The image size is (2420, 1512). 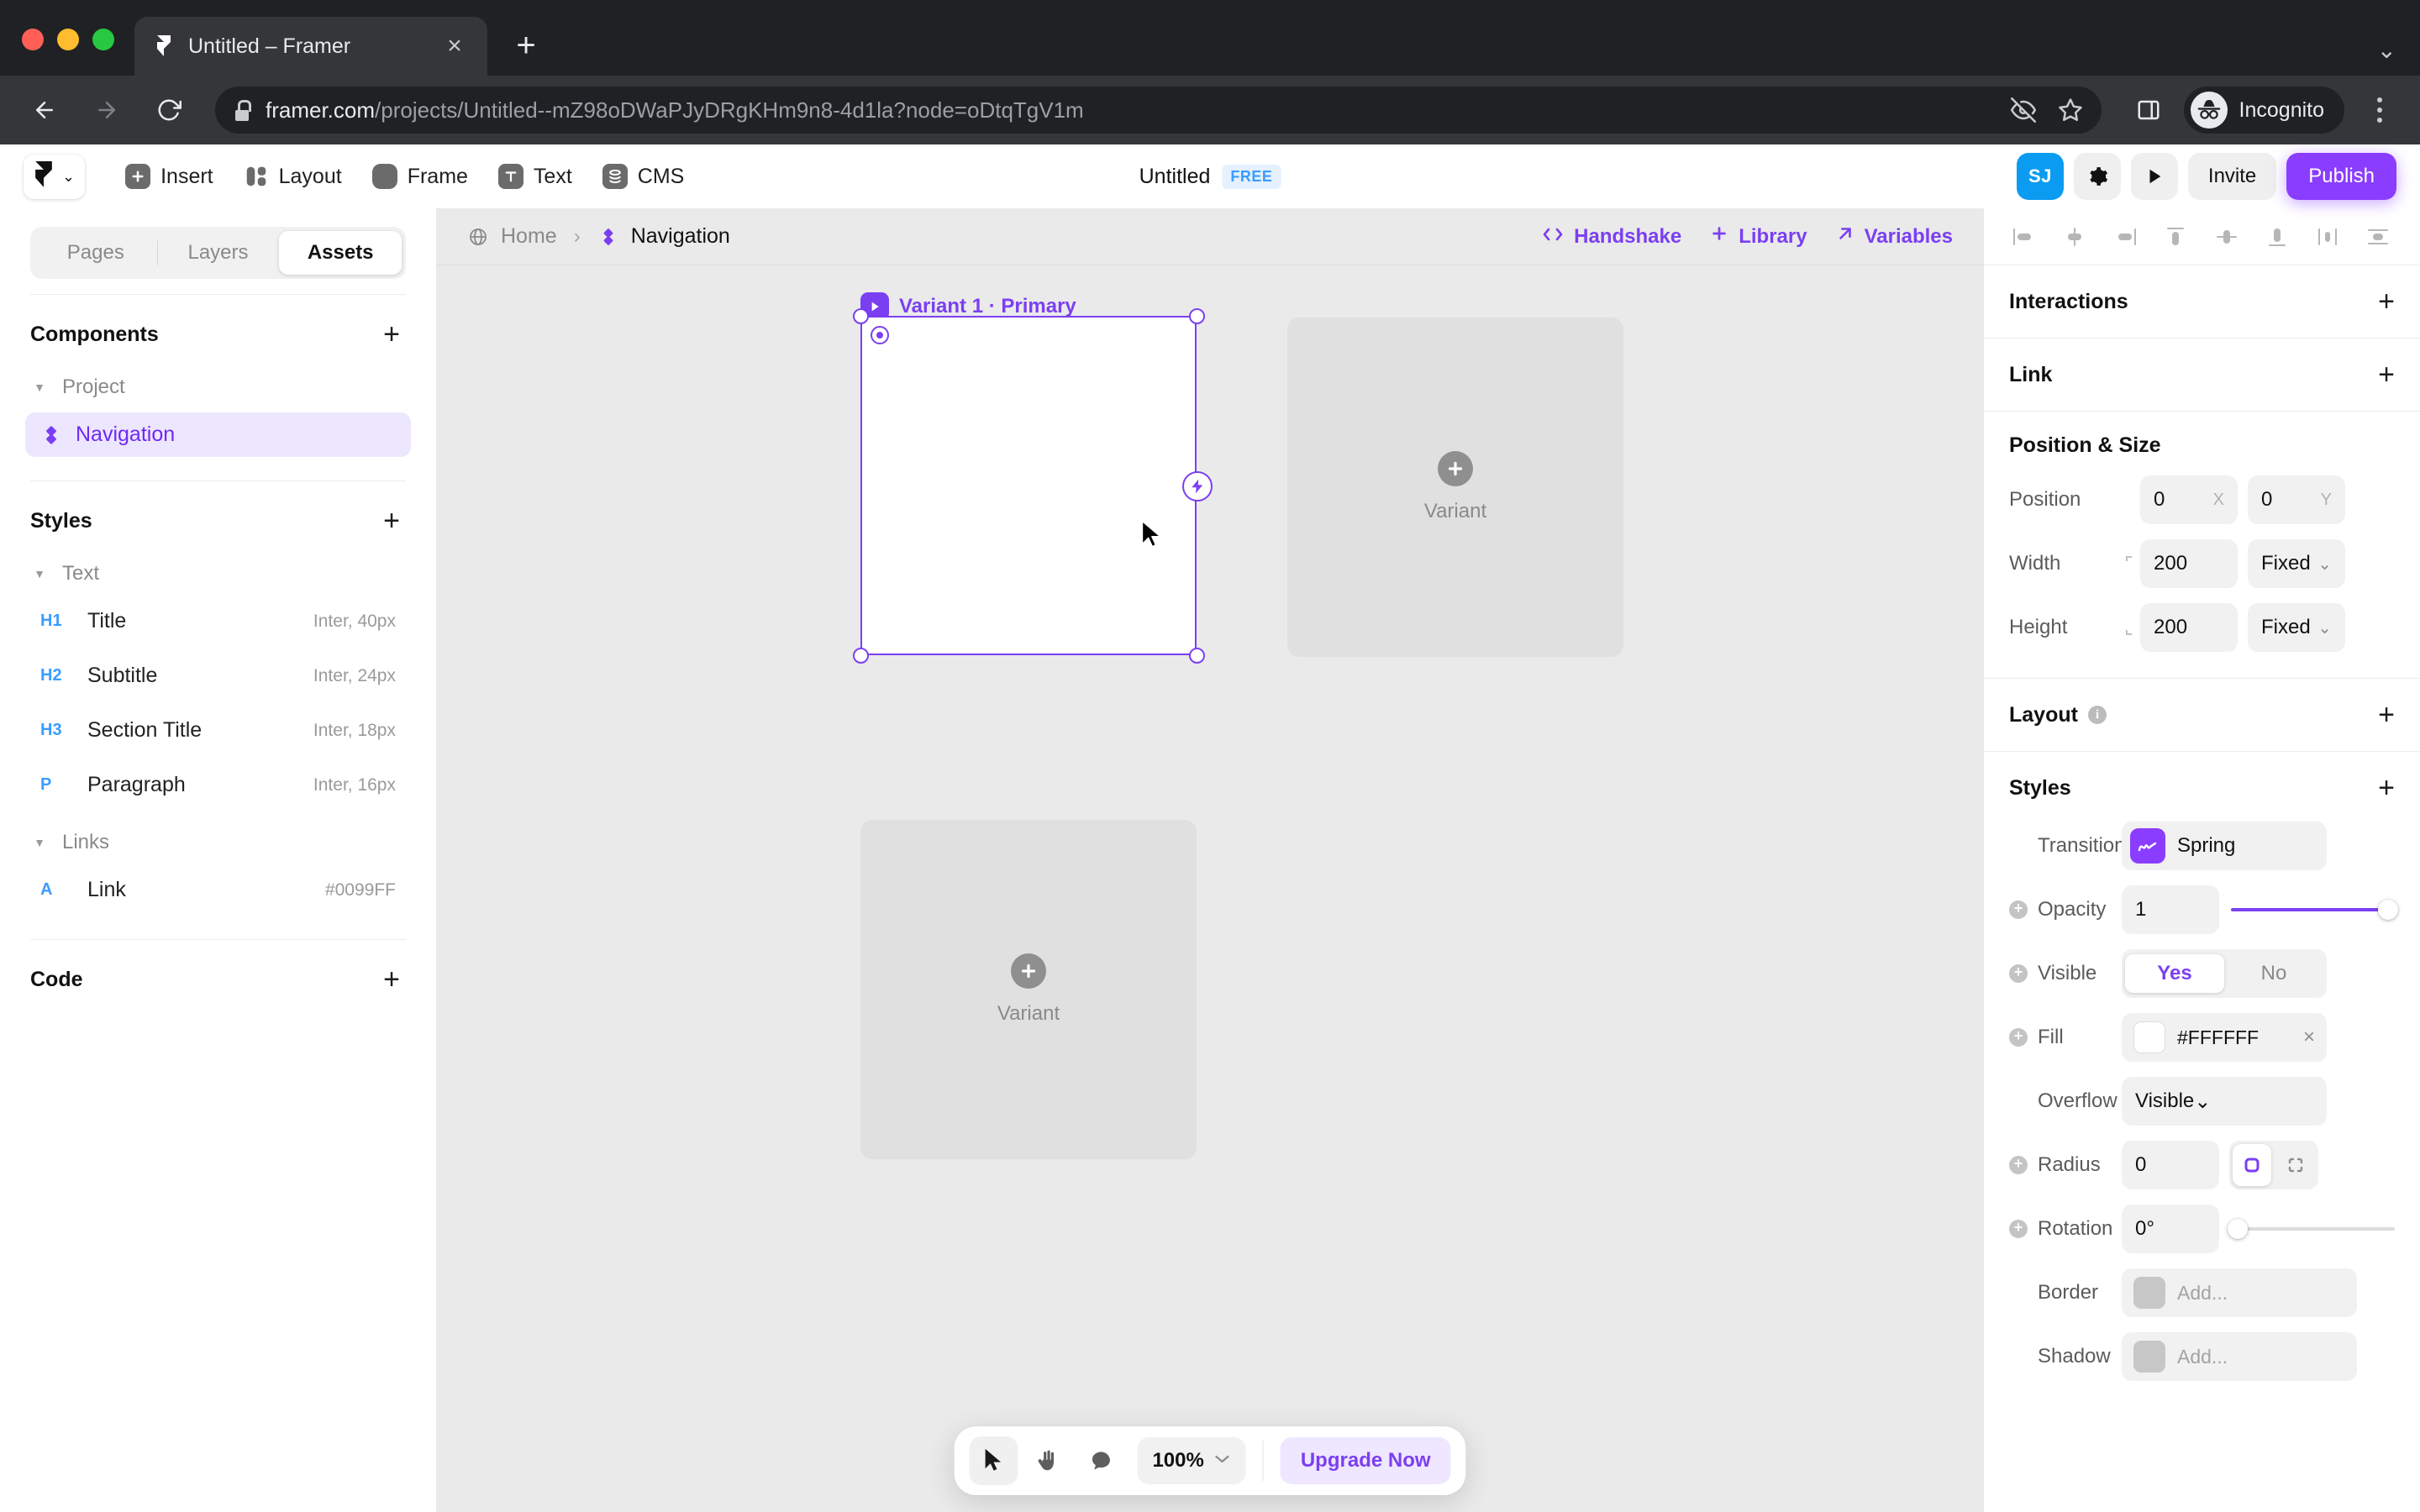 What do you see at coordinates (2264, 110) in the screenshot?
I see `profile-incognito-button: Incognito` at bounding box center [2264, 110].